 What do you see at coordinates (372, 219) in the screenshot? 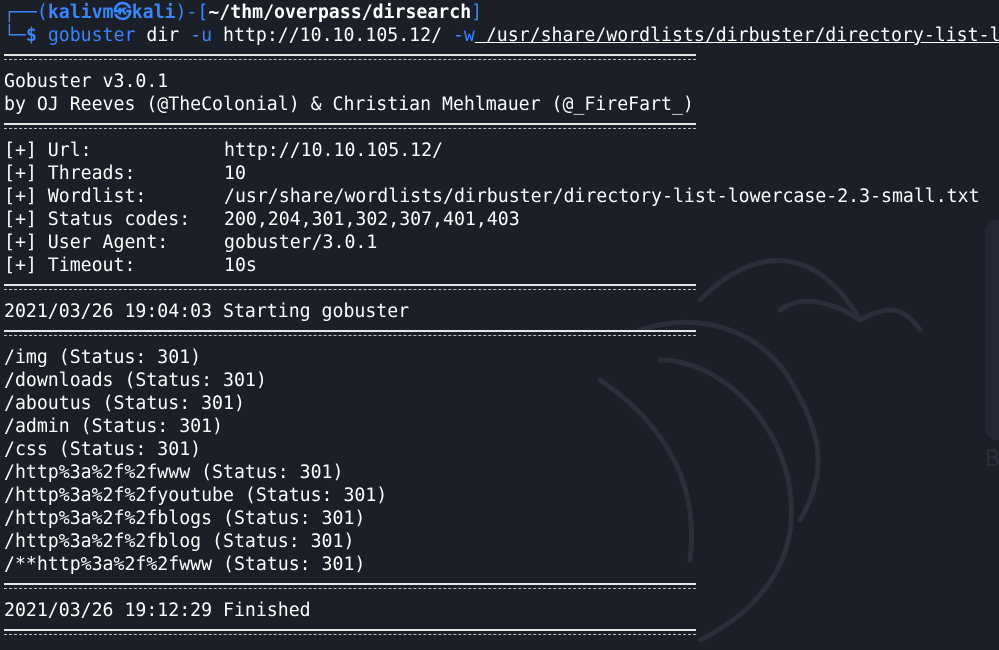
I see `config-value: 200,204,301,302,307,401,403` at bounding box center [372, 219].